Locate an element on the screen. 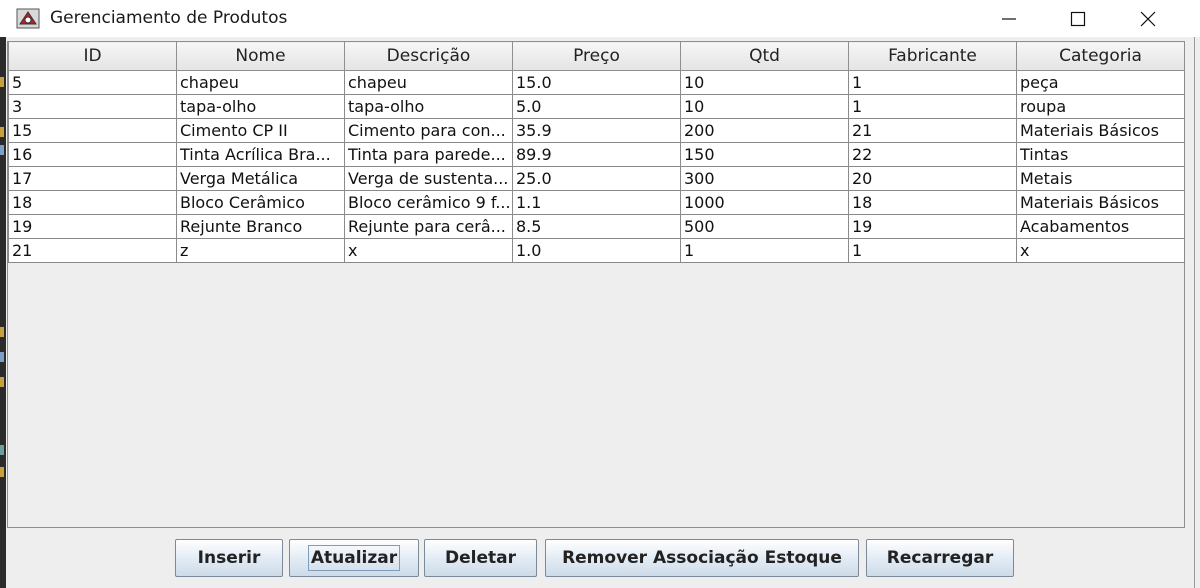  table-cell: 25.0 is located at coordinates (596, 178).